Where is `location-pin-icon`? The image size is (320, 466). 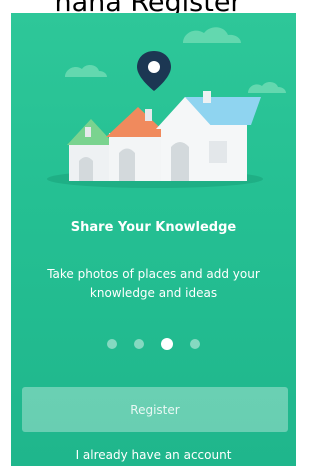 location-pin-icon is located at coordinates (154, 71).